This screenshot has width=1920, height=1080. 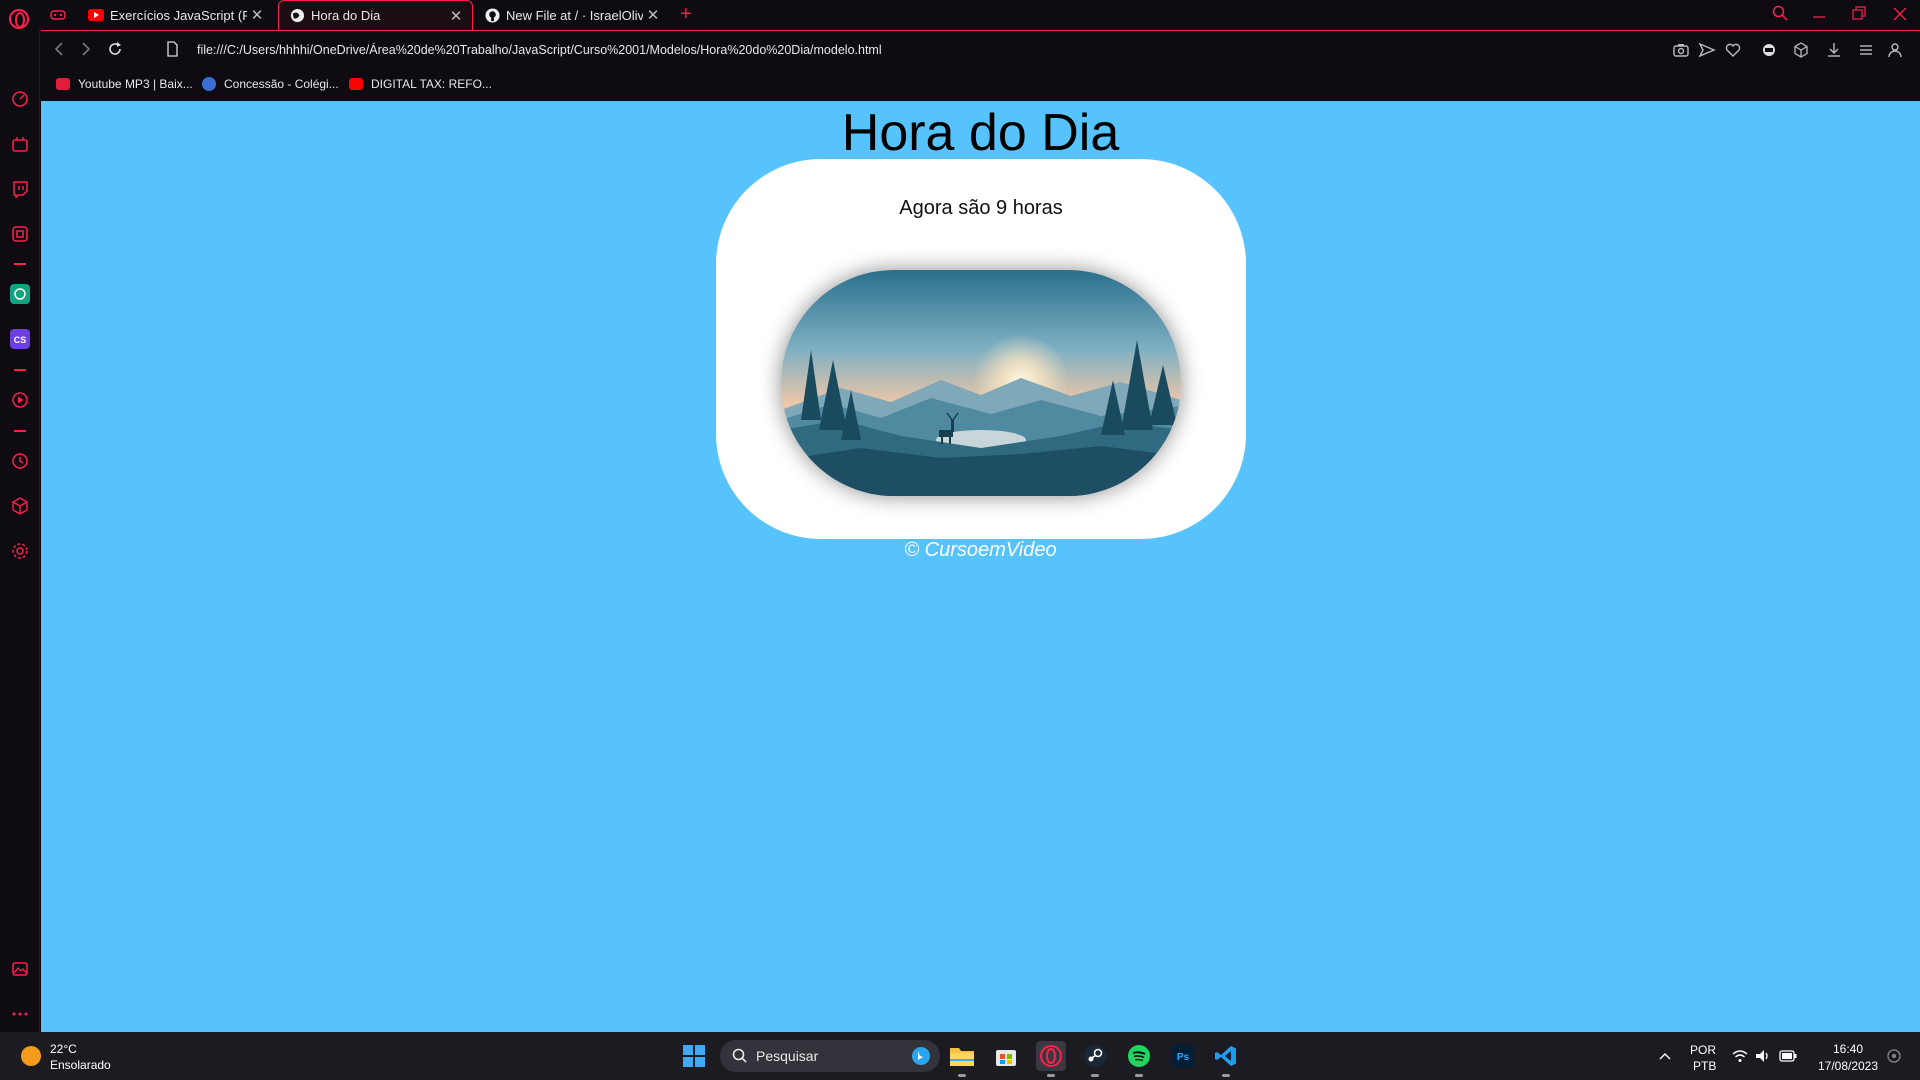 I want to click on tab-title: Exercícios JavaScript (Parte, so click(x=178, y=15).